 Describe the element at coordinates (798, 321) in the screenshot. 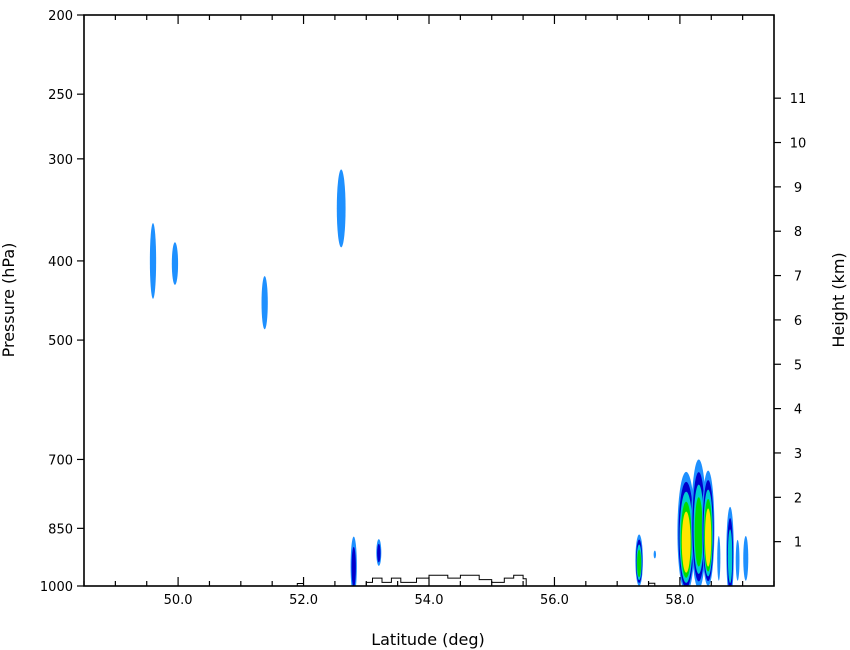

I see `height-tick-label: 6` at that location.